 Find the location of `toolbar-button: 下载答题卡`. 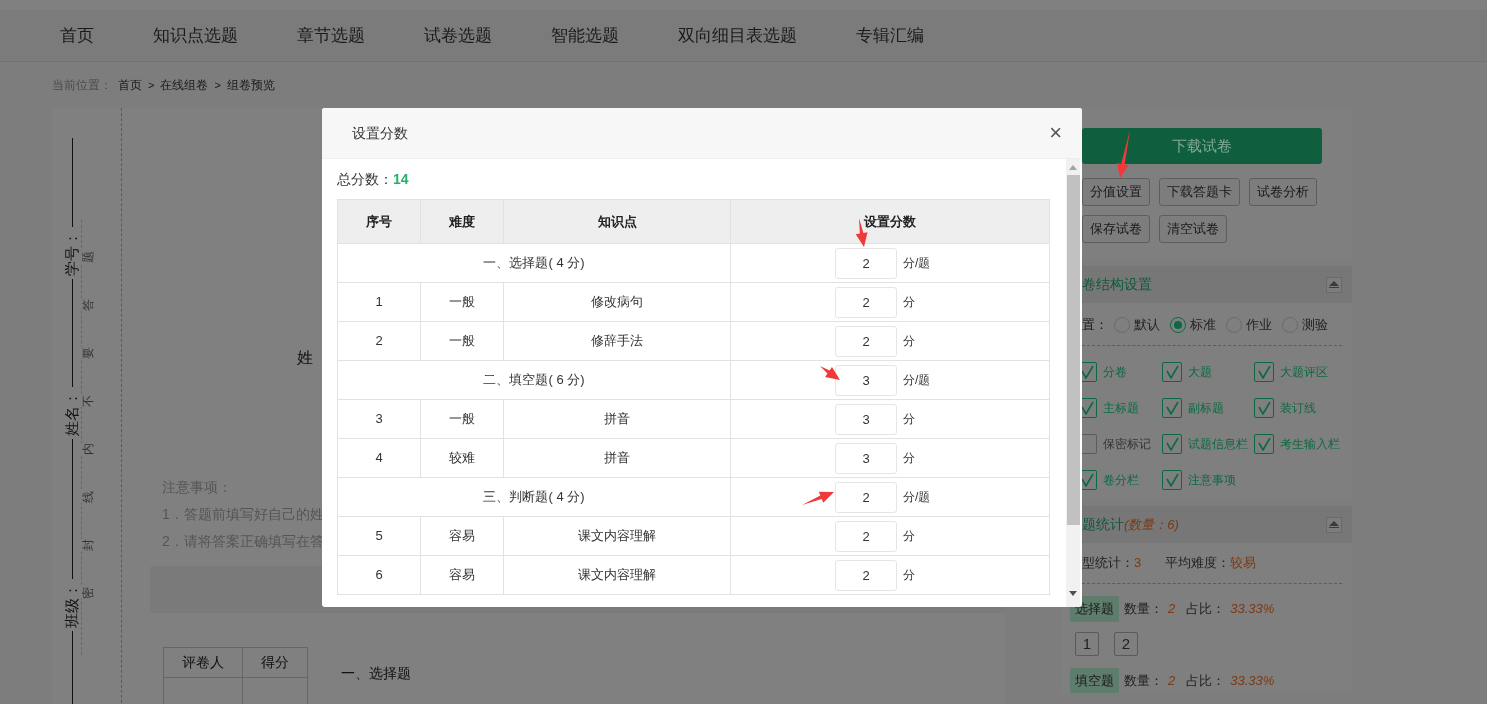

toolbar-button: 下载答题卡 is located at coordinates (1199, 192).